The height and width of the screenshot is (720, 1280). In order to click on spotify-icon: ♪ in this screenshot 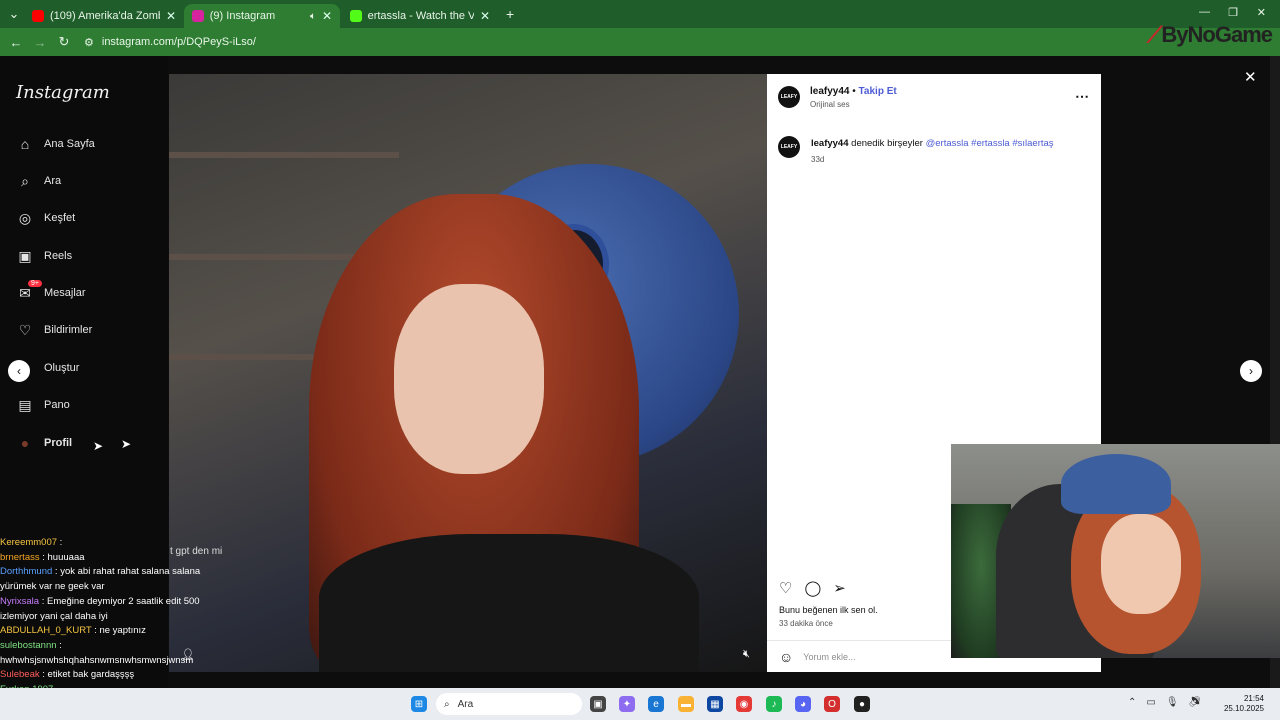, I will do `click(774, 704)`.